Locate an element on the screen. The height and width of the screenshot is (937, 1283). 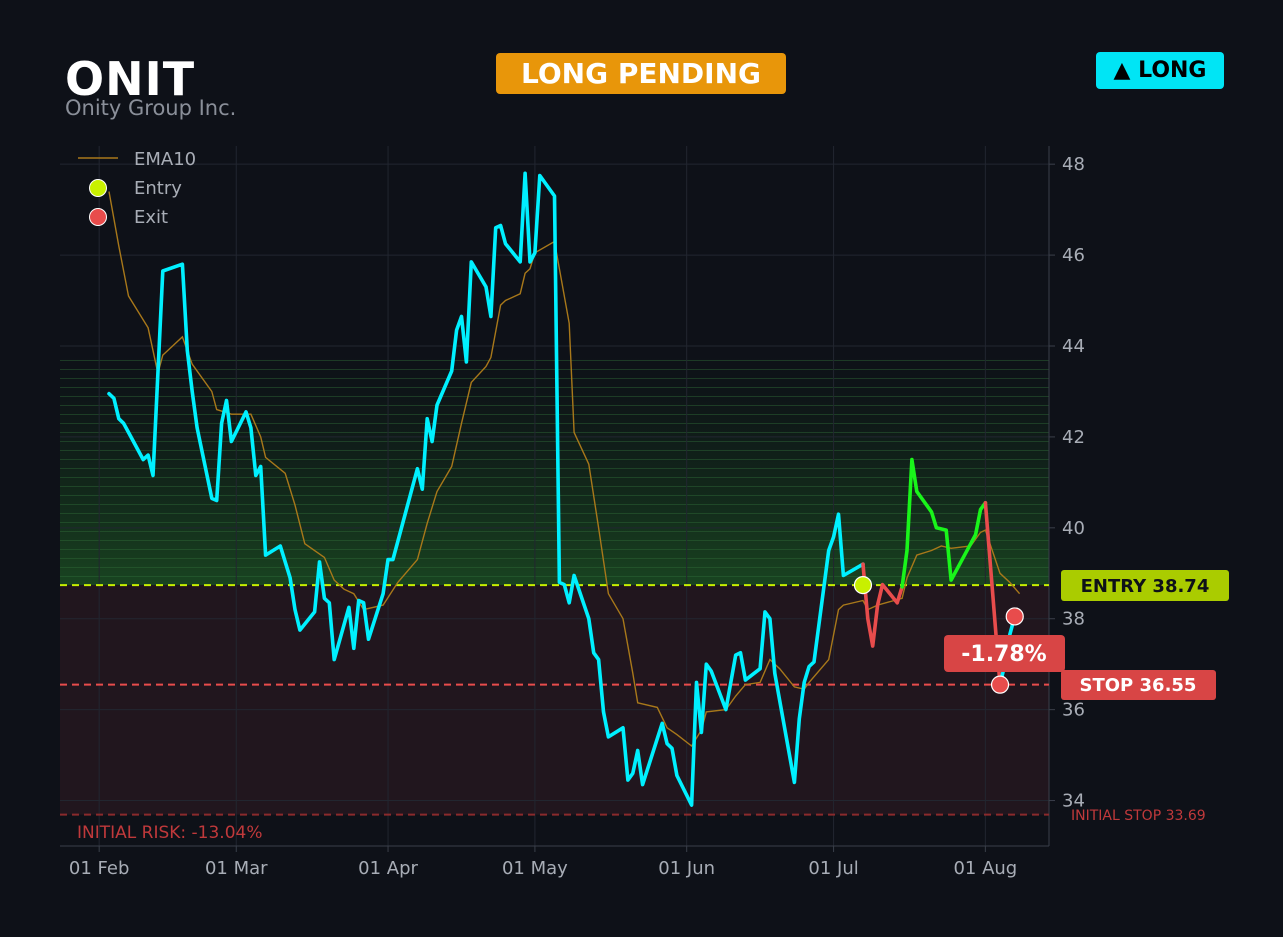
x-tick-label: 01 Jun is located at coordinates (686, 868).